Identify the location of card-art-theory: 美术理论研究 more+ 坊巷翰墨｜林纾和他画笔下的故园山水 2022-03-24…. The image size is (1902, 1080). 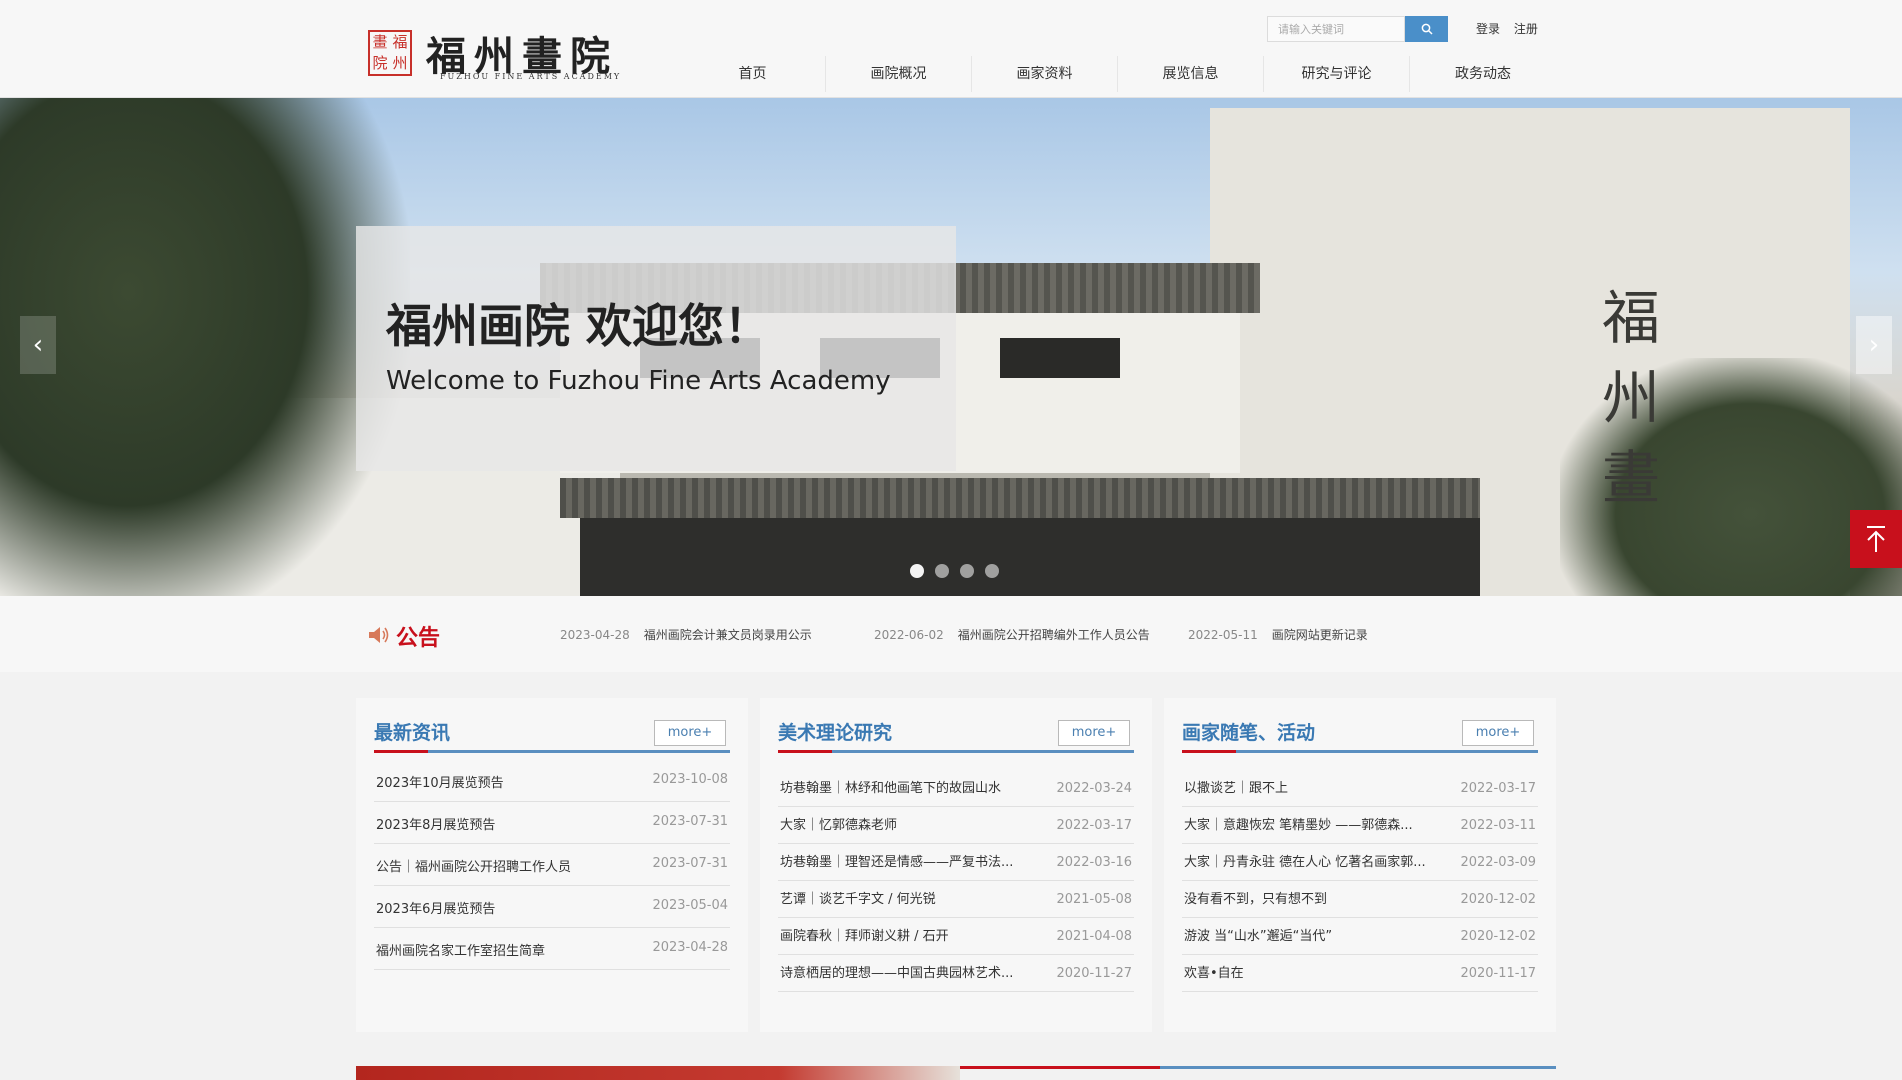
(956, 865).